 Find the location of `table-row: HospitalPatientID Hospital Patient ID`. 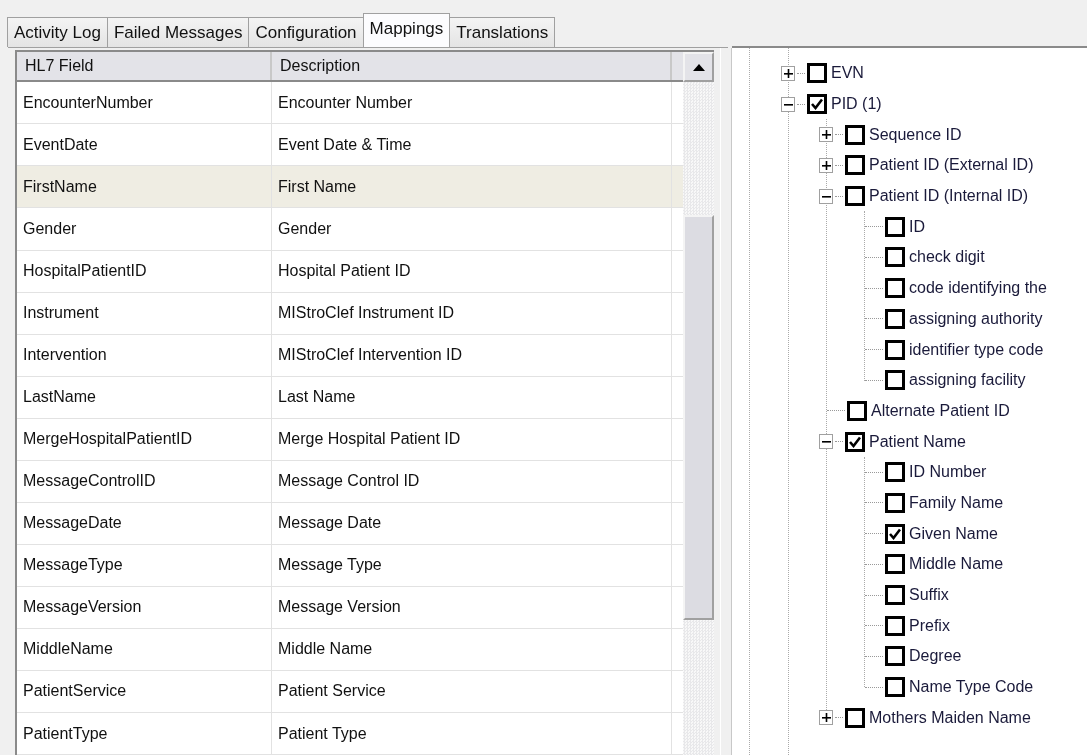

table-row: HospitalPatientID Hospital Patient ID is located at coordinates (350, 271).